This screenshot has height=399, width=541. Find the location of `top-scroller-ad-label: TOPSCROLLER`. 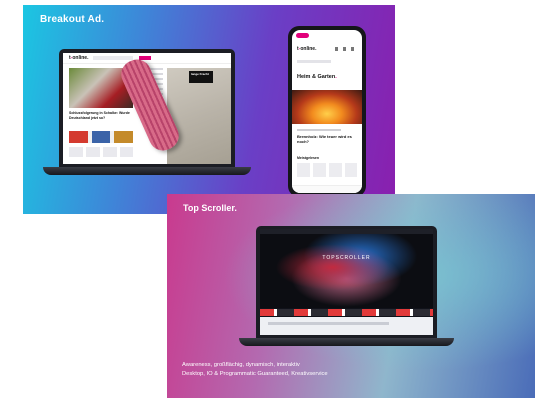

top-scroller-ad-label: TOPSCROLLER is located at coordinates (346, 258).